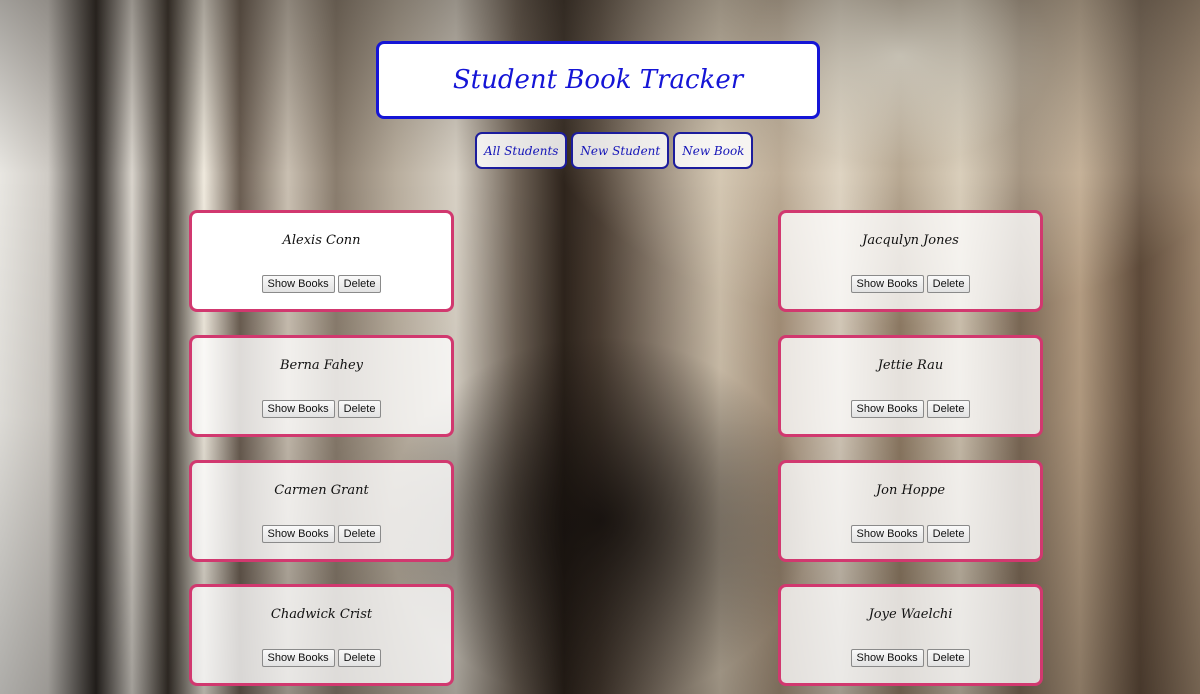  I want to click on student-name: Jon Hoppe, so click(910, 490).